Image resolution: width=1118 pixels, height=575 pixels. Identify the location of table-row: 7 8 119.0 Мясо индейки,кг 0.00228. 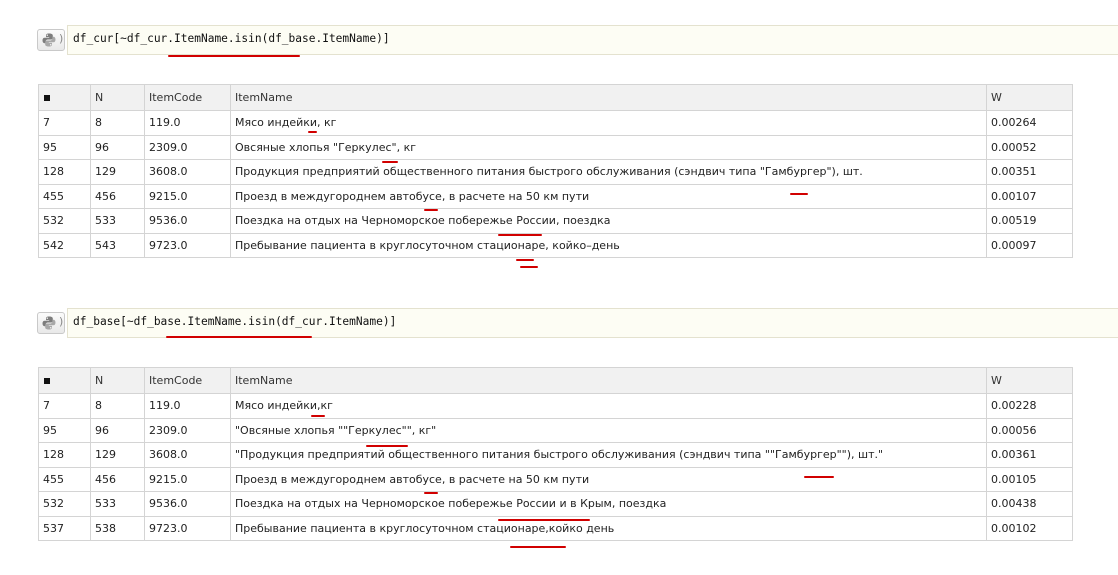
(555, 406).